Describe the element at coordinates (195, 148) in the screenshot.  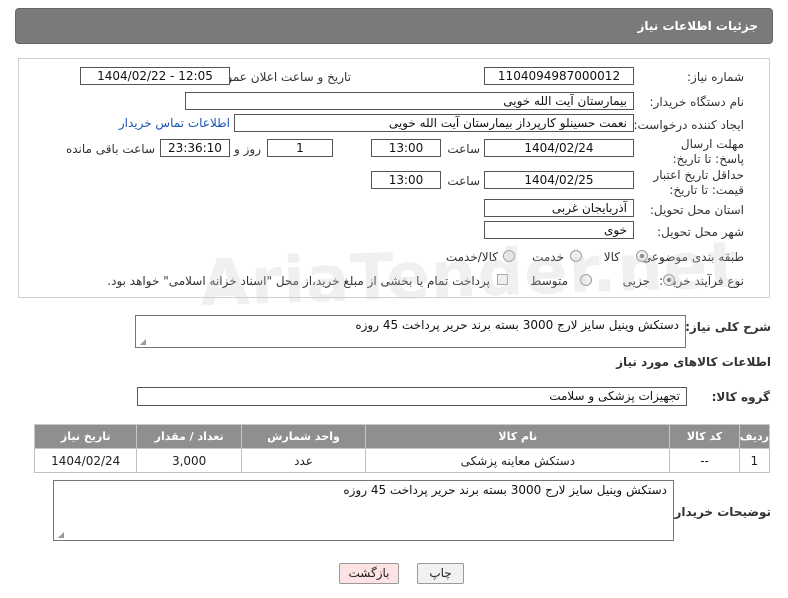
I see `remaining-time-field: 23:36:10` at that location.